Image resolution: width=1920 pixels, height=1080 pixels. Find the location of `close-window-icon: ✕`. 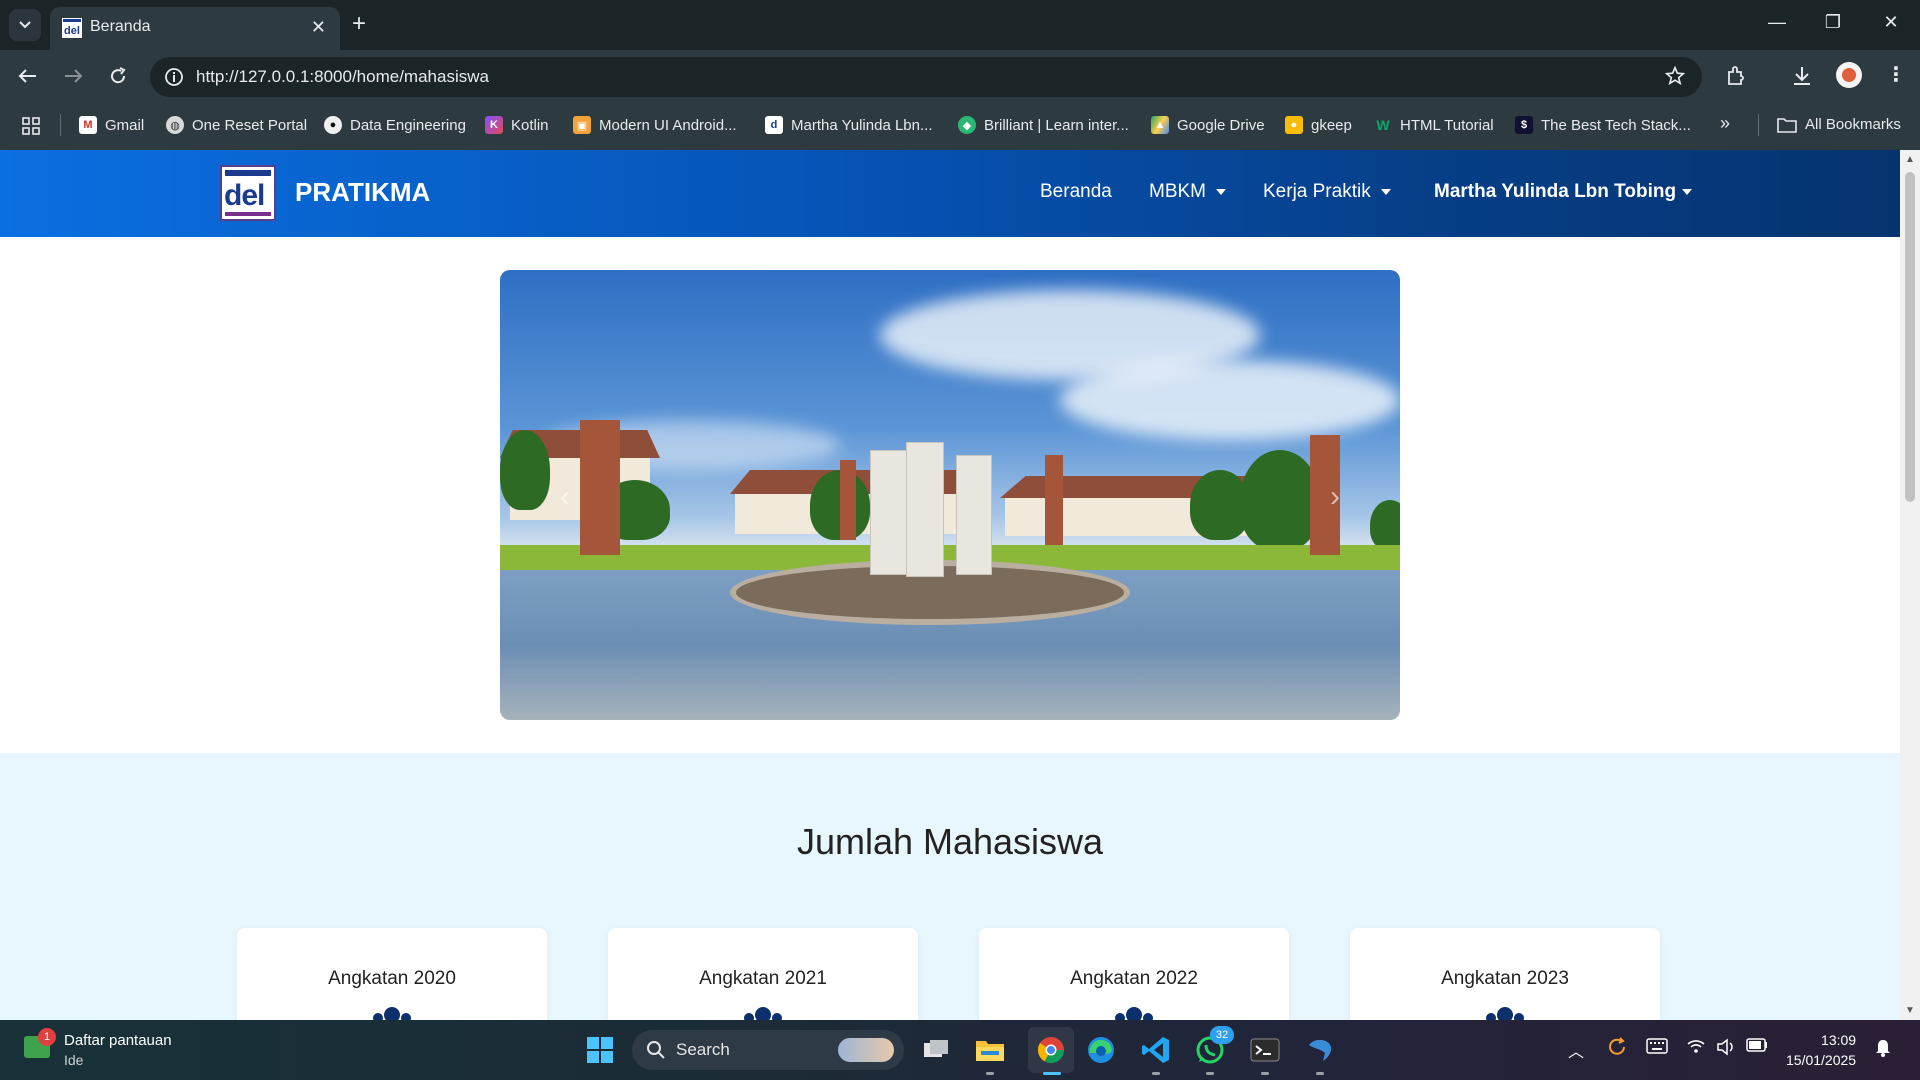

close-window-icon: ✕ is located at coordinates (1891, 22).